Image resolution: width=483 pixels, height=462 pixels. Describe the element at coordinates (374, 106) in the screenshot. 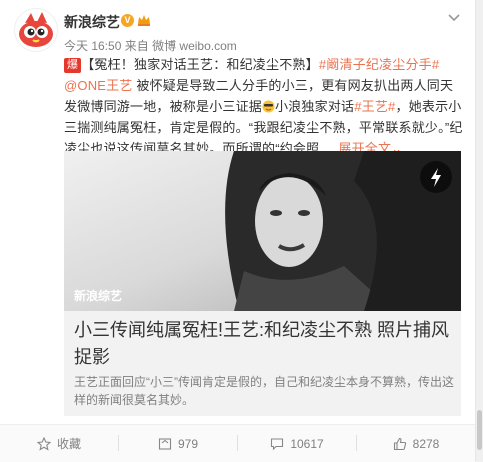

I see `hashtag-link-wangyi: #王艺#` at that location.